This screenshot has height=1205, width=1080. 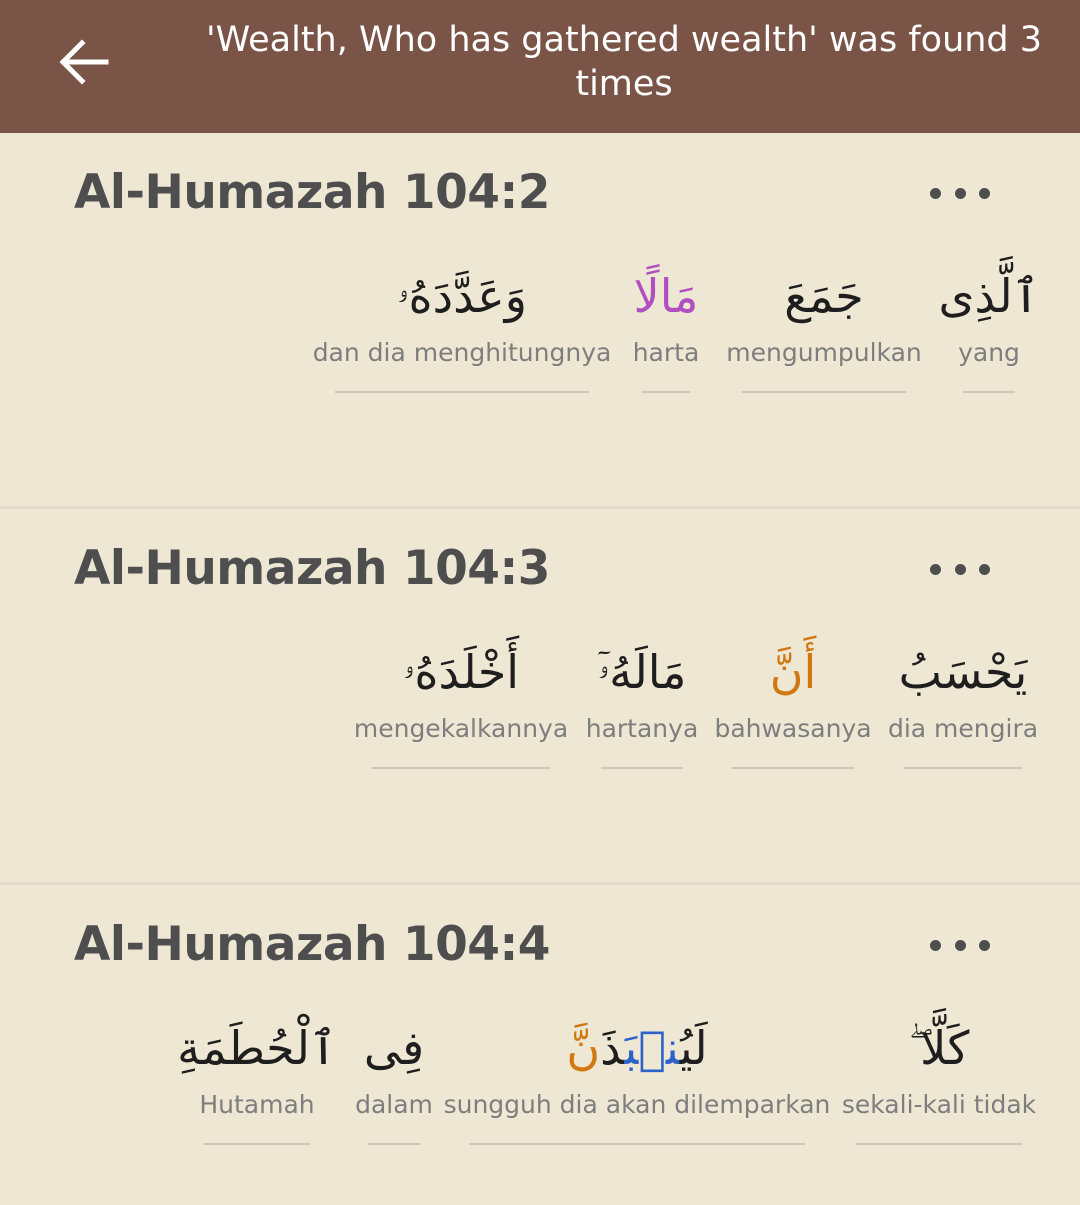 I want to click on word-item: أَخْلَدَهُۥ mengekalkannya, so click(x=461, y=698).